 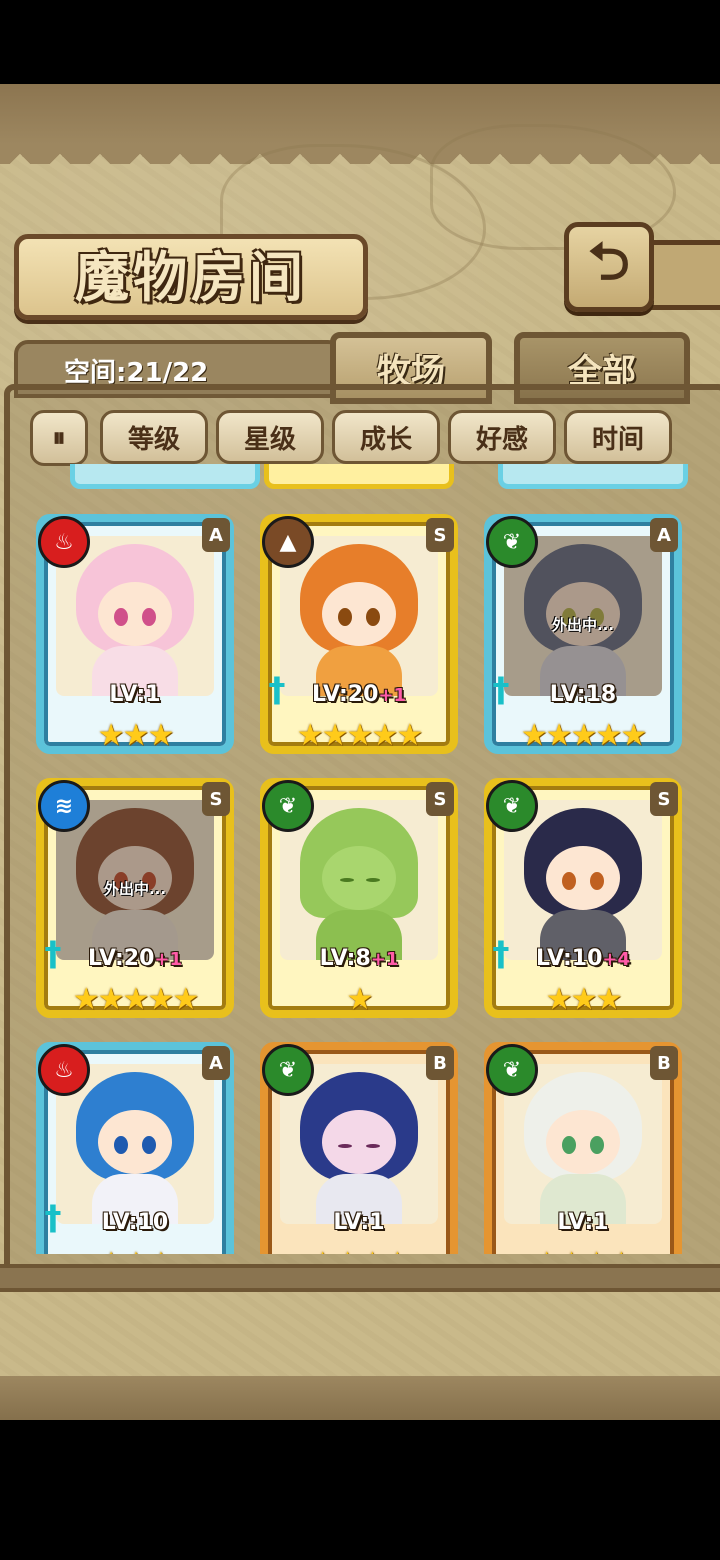 What do you see at coordinates (386, 437) in the screenshot?
I see `filter-growth-button: 成长` at bounding box center [386, 437].